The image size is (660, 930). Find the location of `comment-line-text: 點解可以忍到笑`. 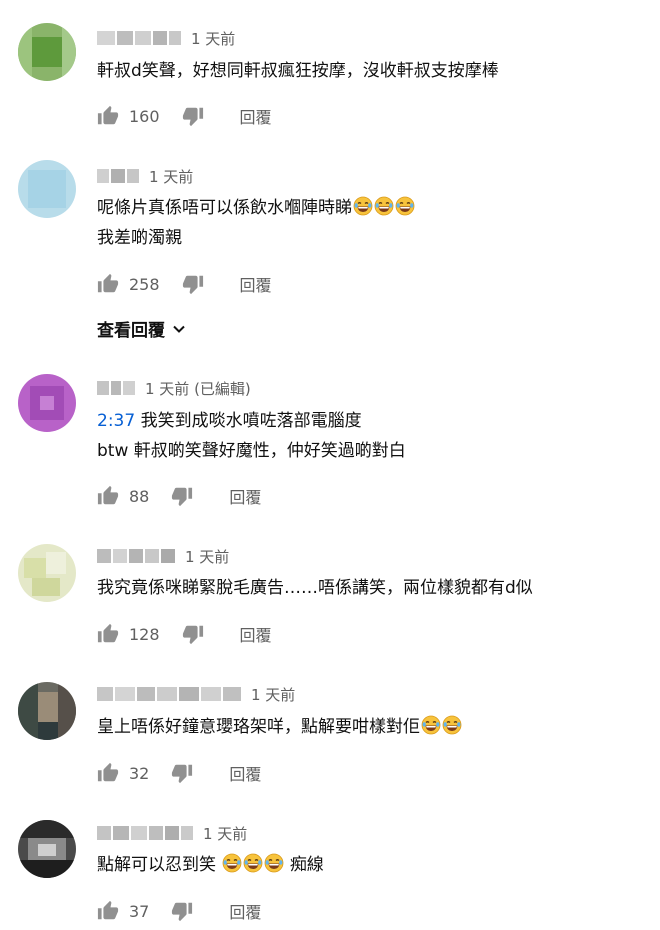

comment-line-text: 點解可以忍到笑 is located at coordinates (156, 865).